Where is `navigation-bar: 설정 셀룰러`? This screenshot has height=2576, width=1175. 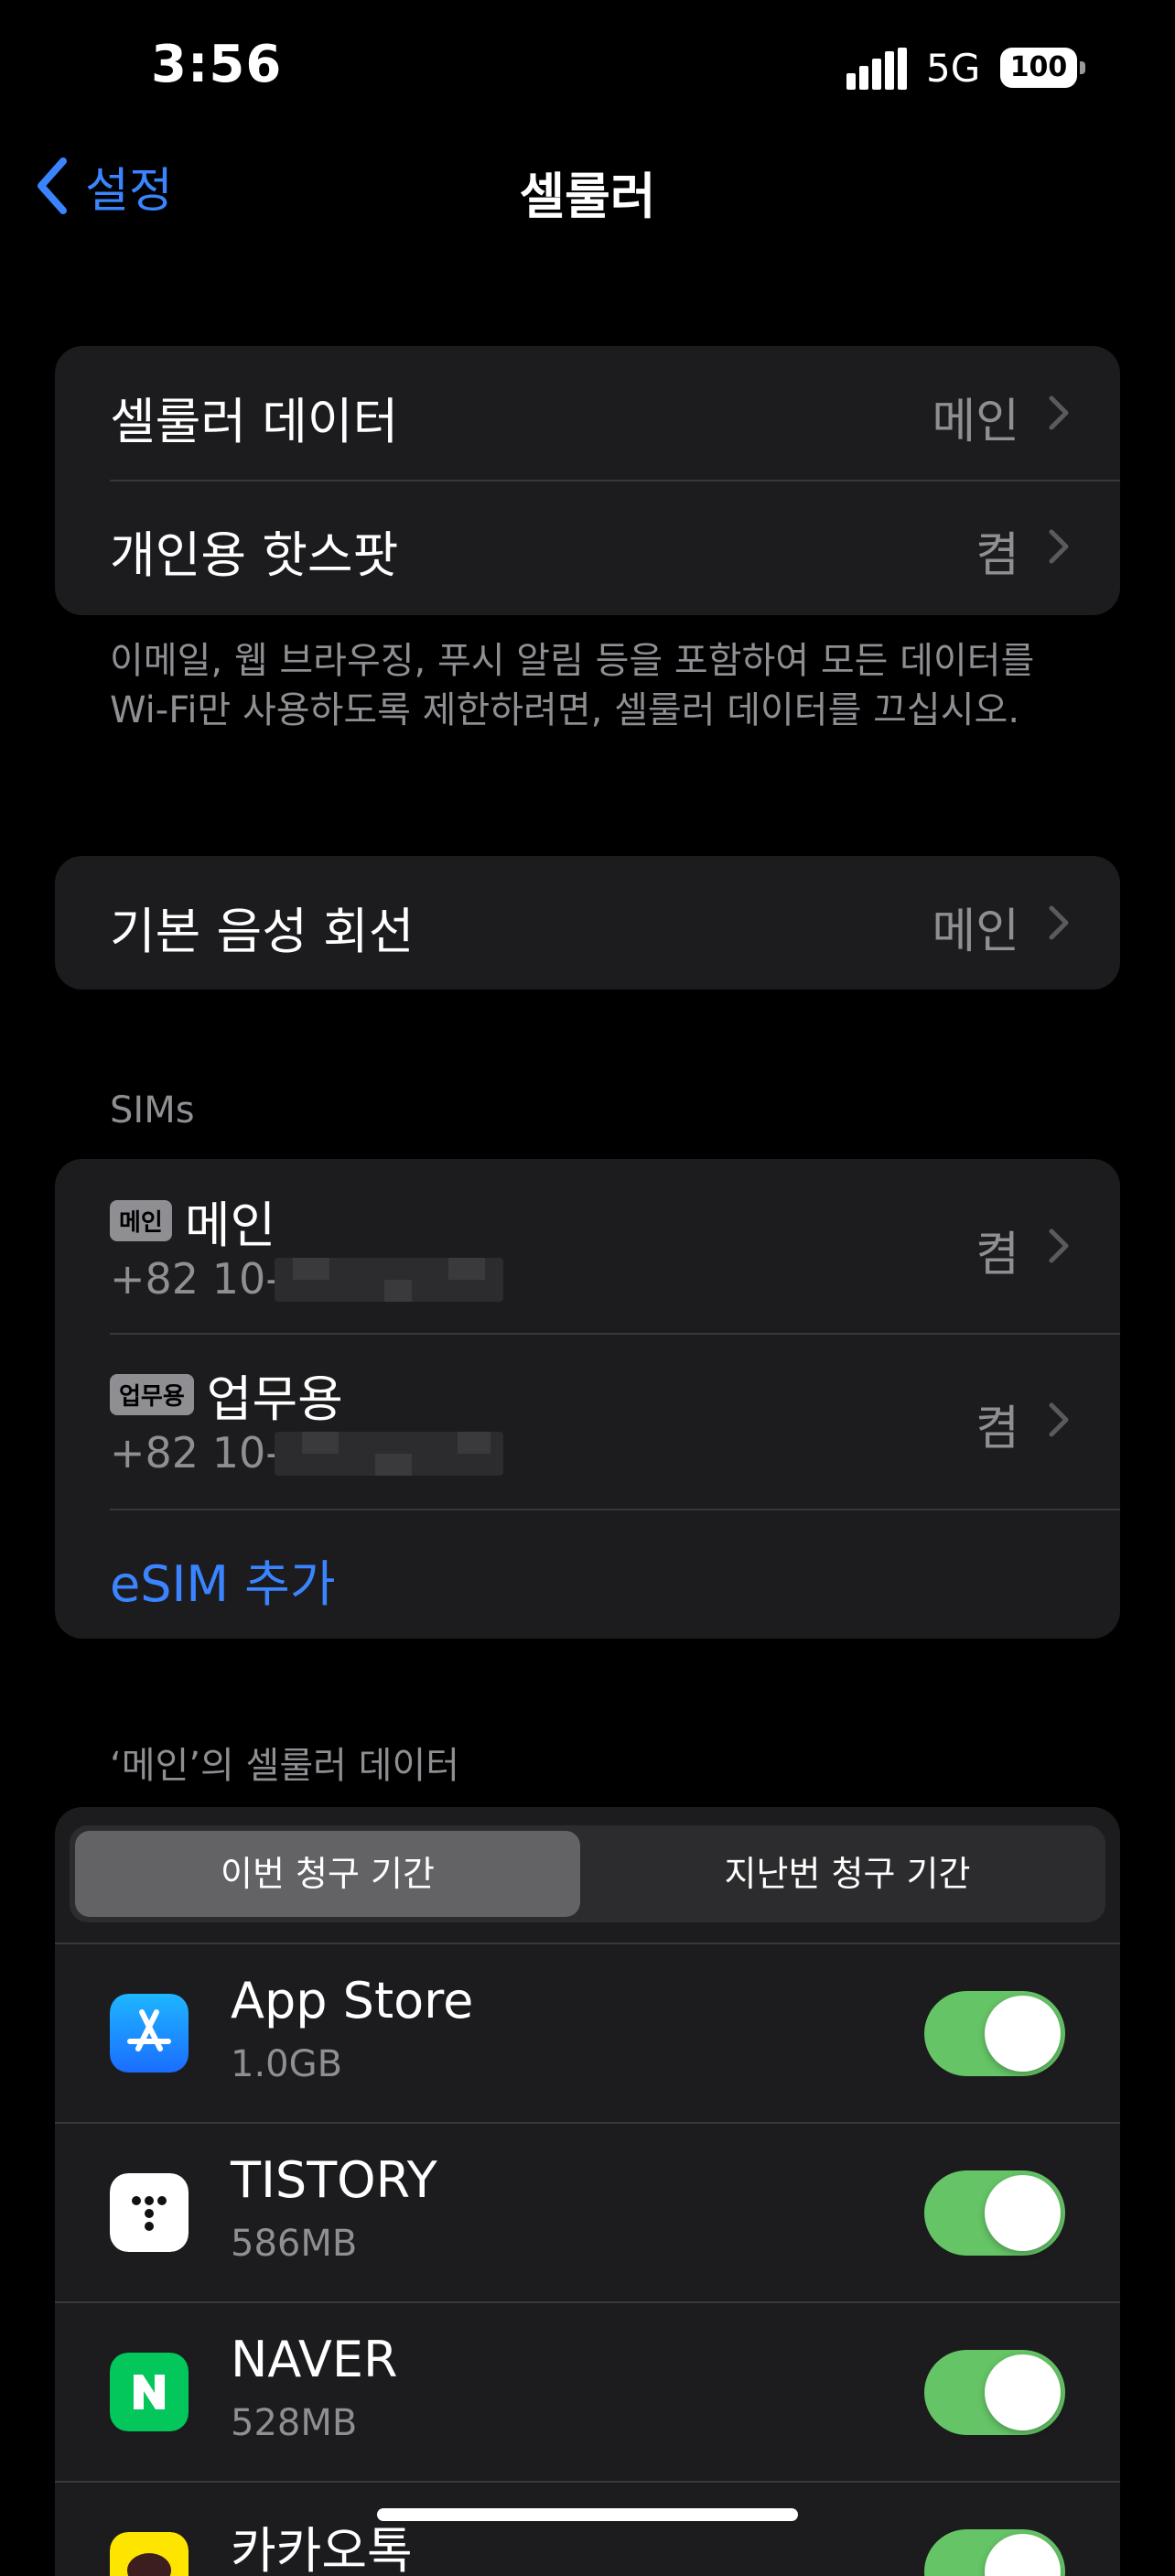
navigation-bar: 설정 셀룰러 is located at coordinates (587, 188).